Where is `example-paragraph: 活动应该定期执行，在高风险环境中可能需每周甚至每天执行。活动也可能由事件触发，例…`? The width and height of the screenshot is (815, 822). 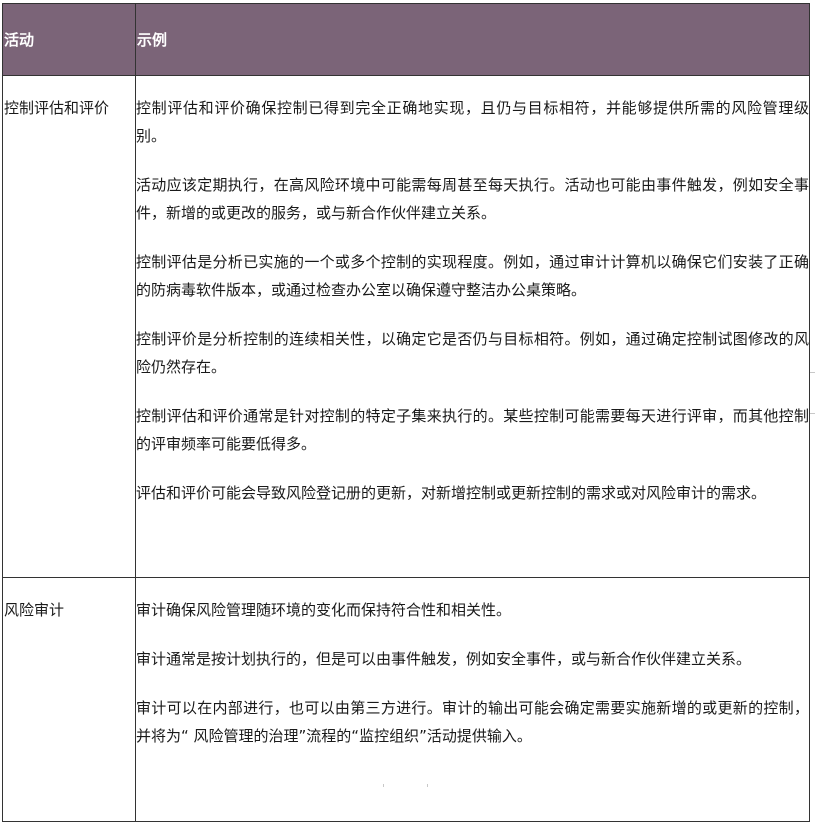 example-paragraph: 活动应该定期执行，在高风险环境中可能需每周甚至每天执行。活动也可能由事件触发，例… is located at coordinates (472, 199).